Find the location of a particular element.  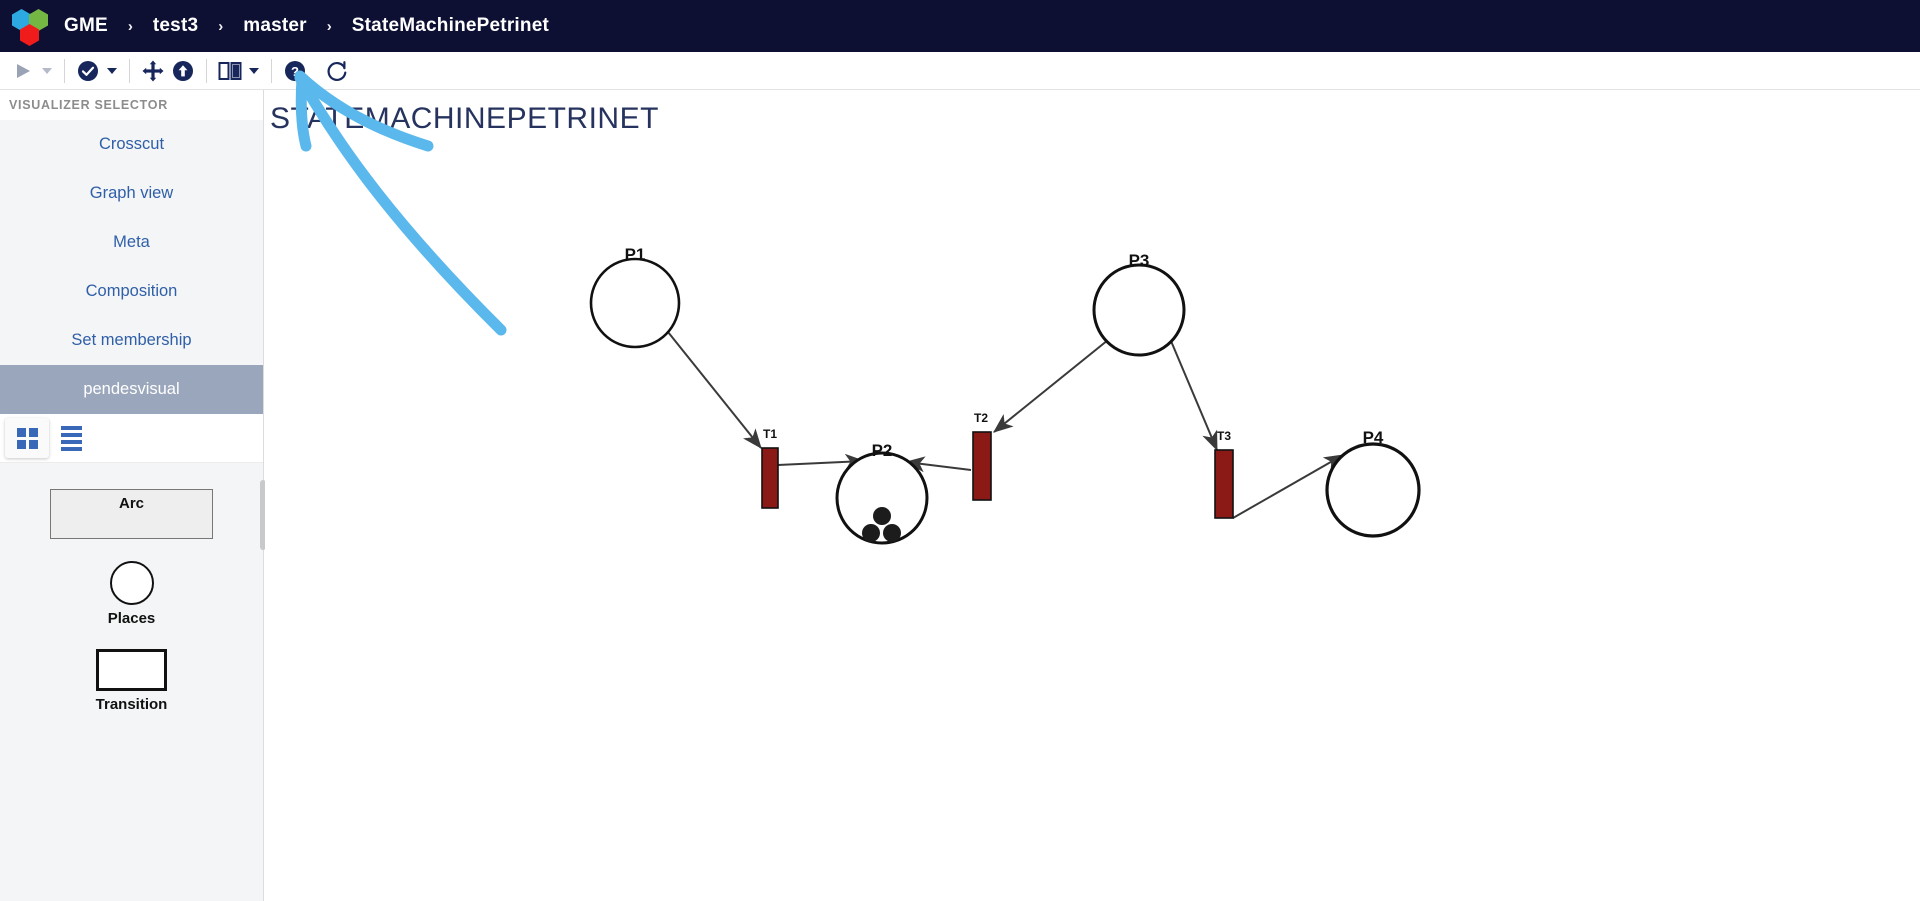

split-panel-button is located at coordinates (230, 71).